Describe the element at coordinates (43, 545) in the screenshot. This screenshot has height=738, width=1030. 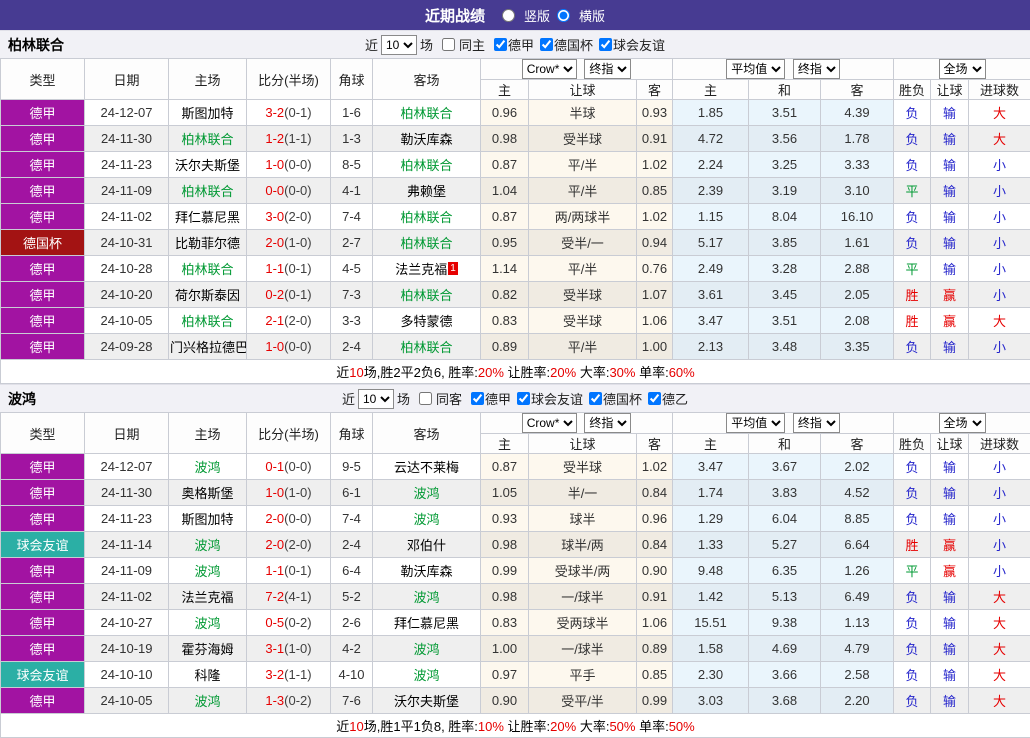
I see `cell-match-type: 球会友谊` at that location.